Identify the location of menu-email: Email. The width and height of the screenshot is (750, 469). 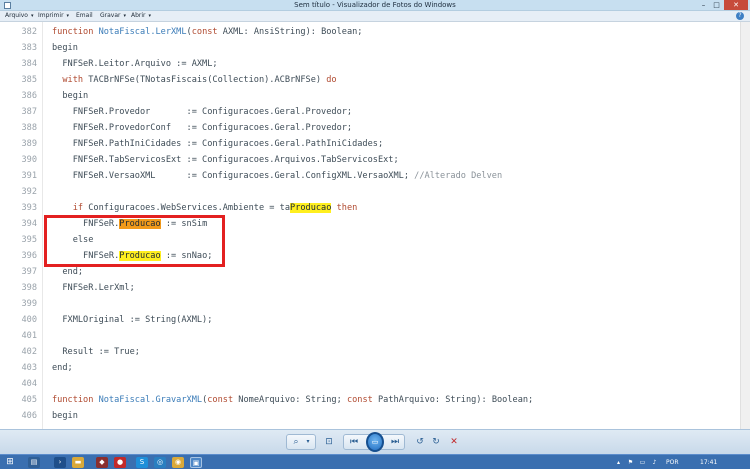
(84, 16).